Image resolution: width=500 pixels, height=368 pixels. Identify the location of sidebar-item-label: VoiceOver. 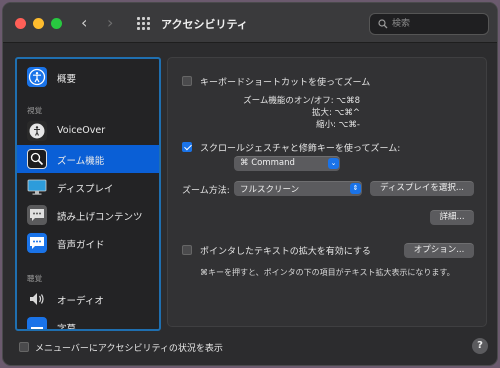
(81, 130).